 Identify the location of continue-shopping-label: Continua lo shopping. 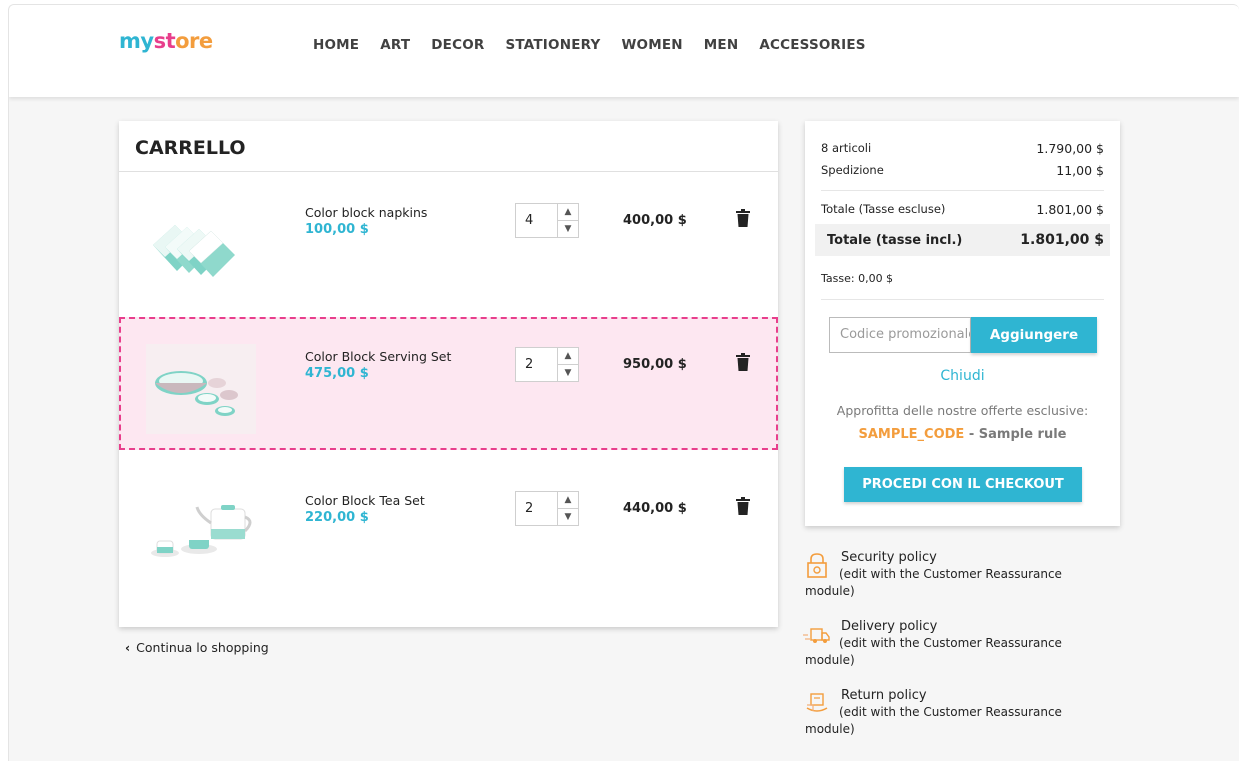
(202, 647).